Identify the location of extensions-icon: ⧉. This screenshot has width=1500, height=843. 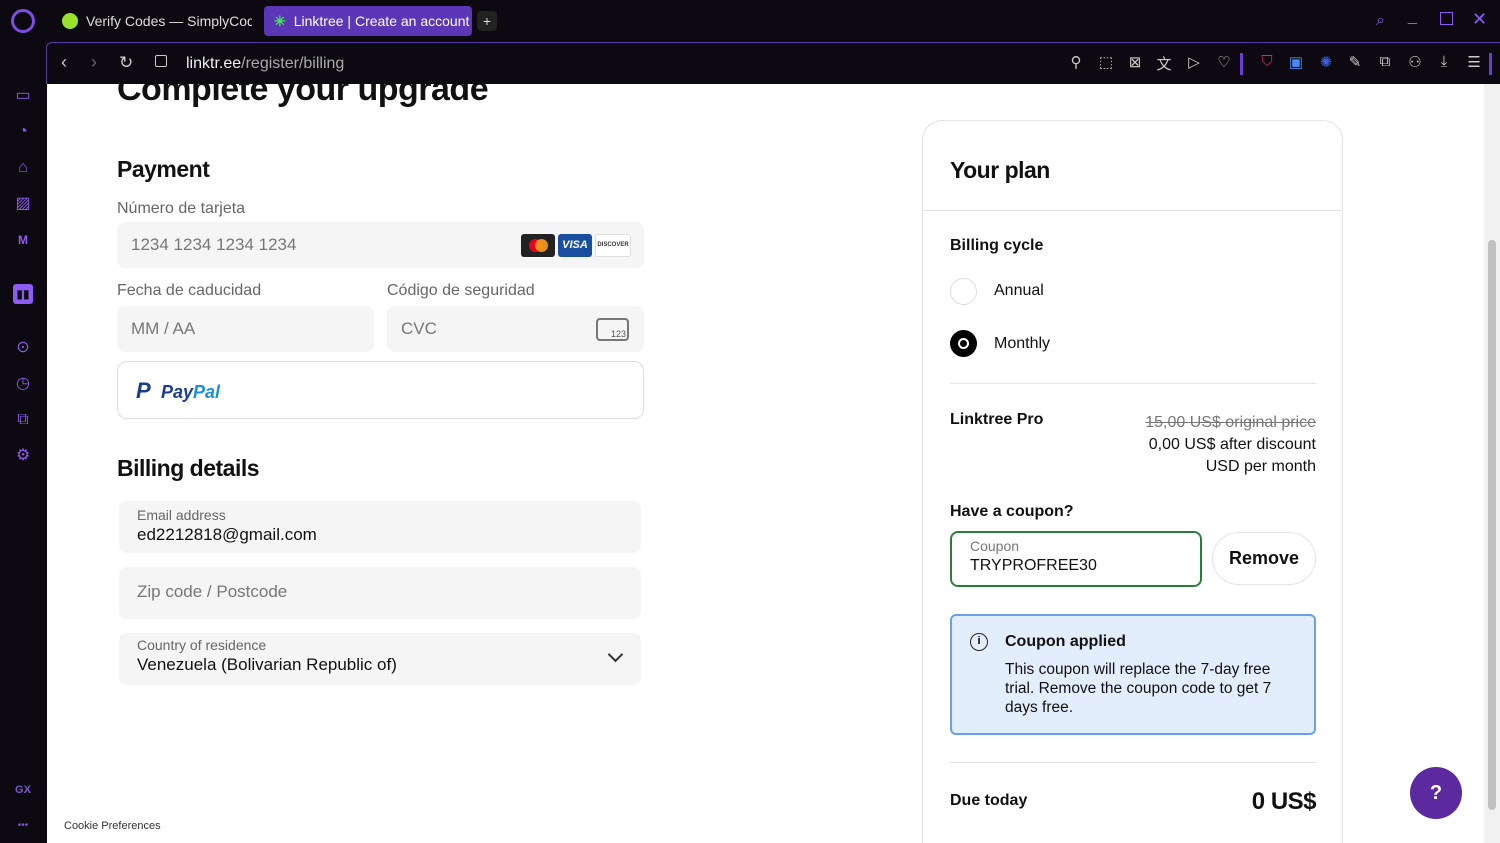
(1385, 63).